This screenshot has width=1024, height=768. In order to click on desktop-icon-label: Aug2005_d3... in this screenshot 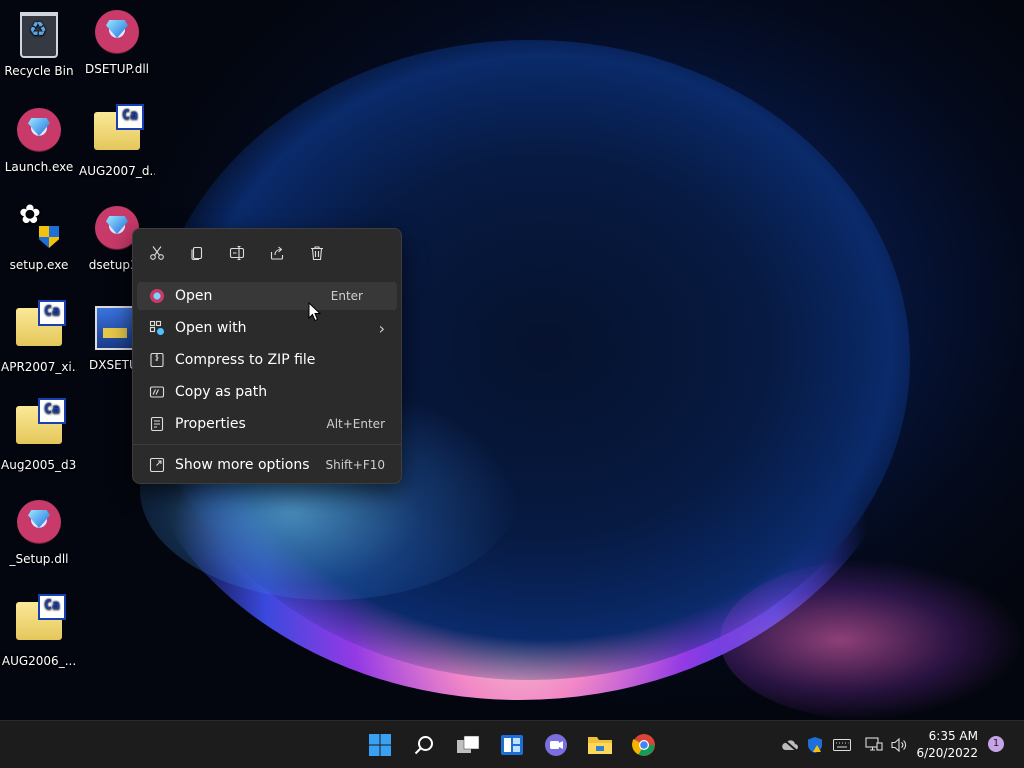, I will do `click(39, 465)`.